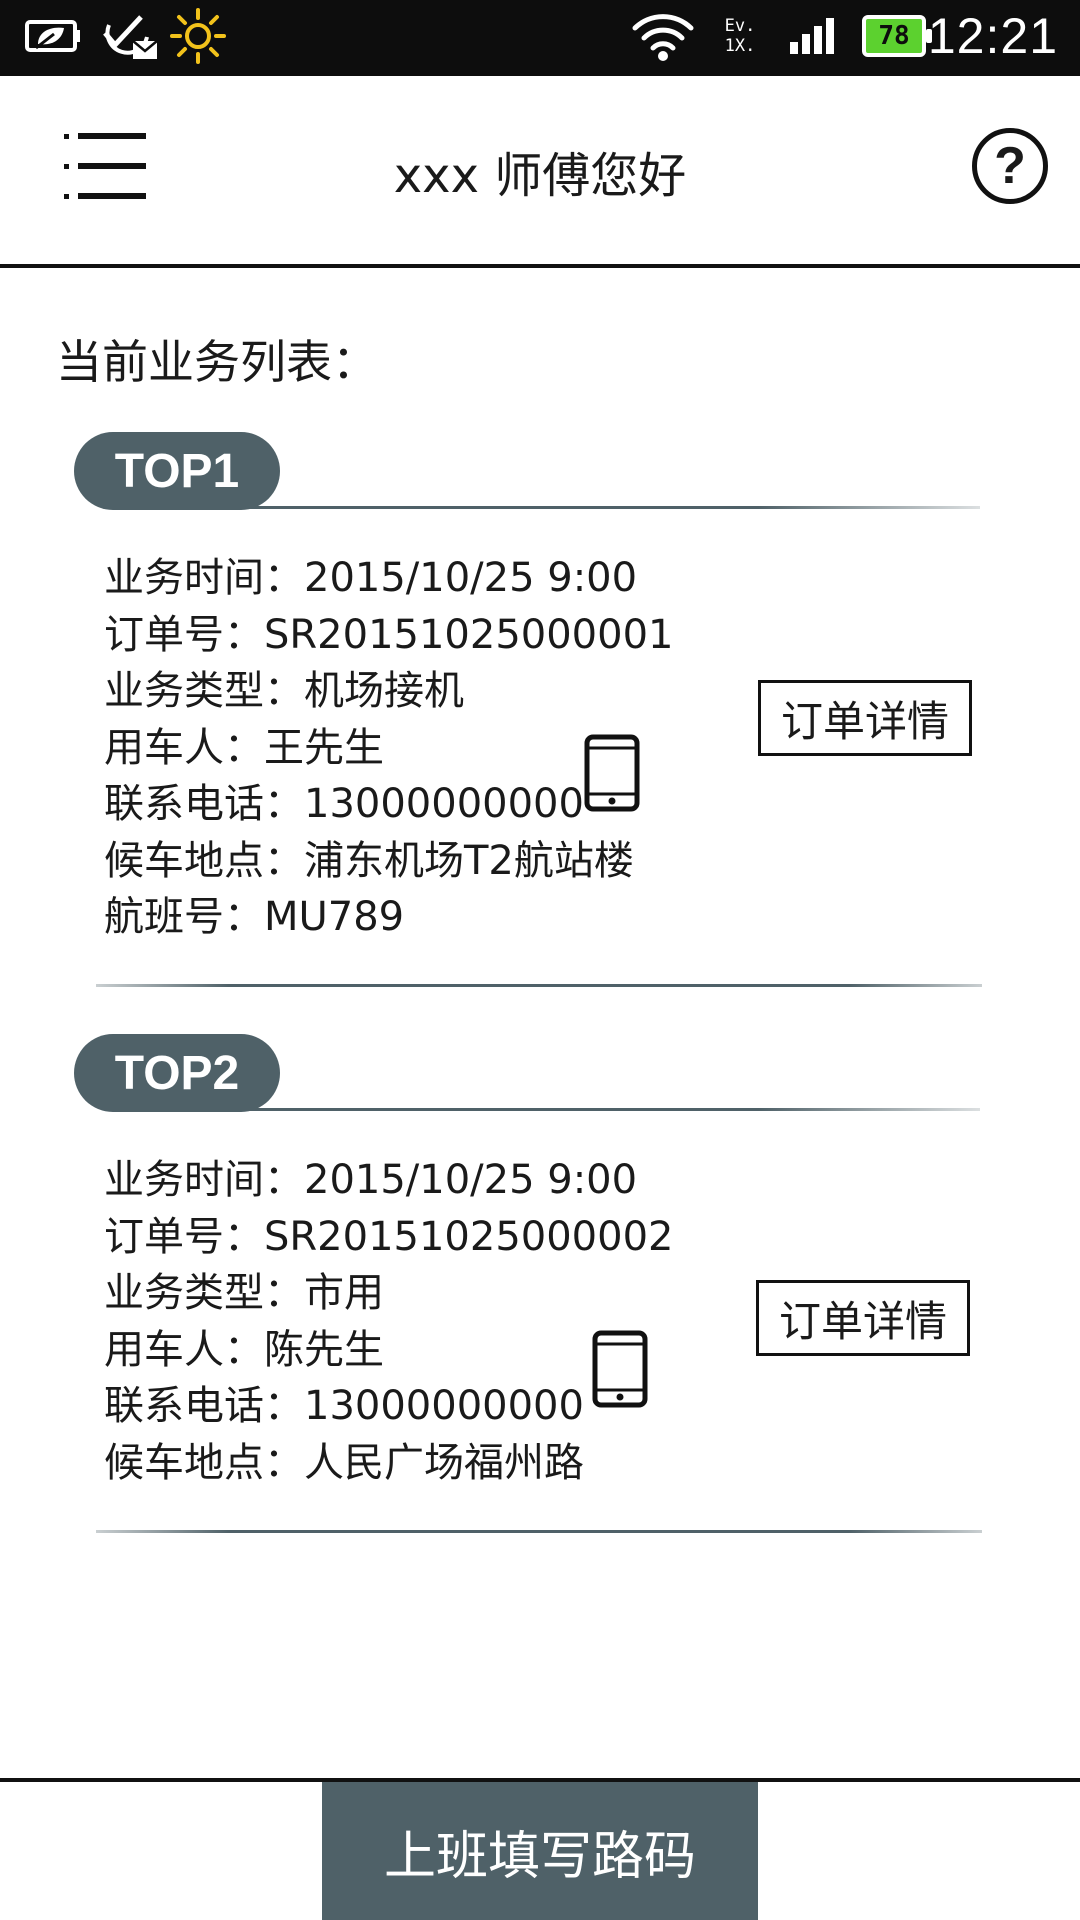 Image resolution: width=1080 pixels, height=1920 pixels. I want to click on order-number: 订单号：SR20151025000001, so click(389, 634).